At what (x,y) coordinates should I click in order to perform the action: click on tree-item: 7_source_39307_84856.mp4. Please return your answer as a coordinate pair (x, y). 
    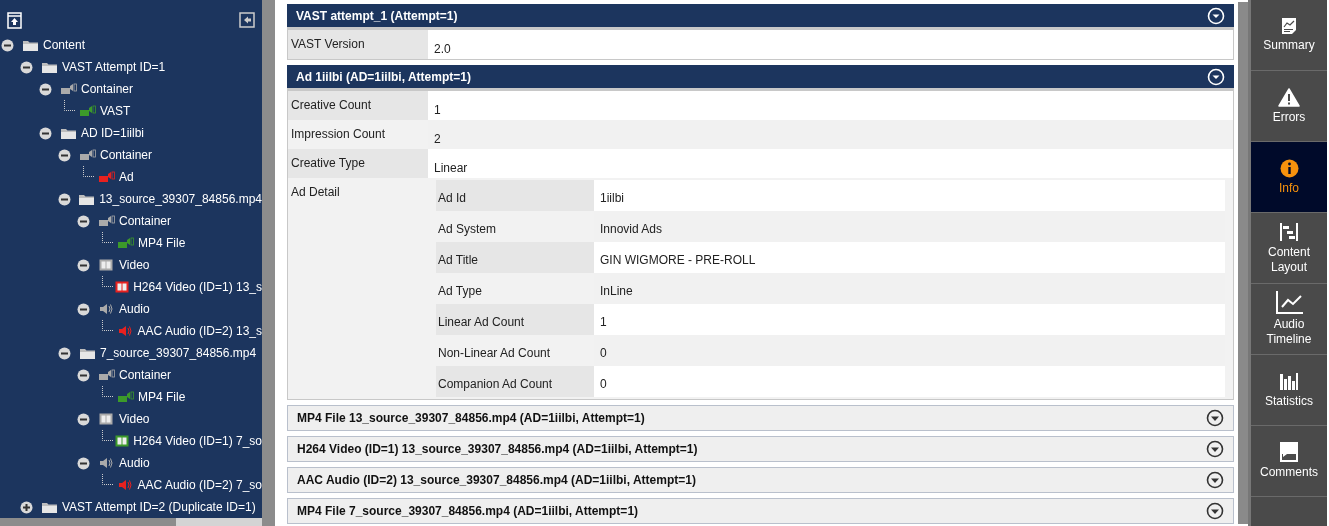
    Looking at the image, I should click on (178, 353).